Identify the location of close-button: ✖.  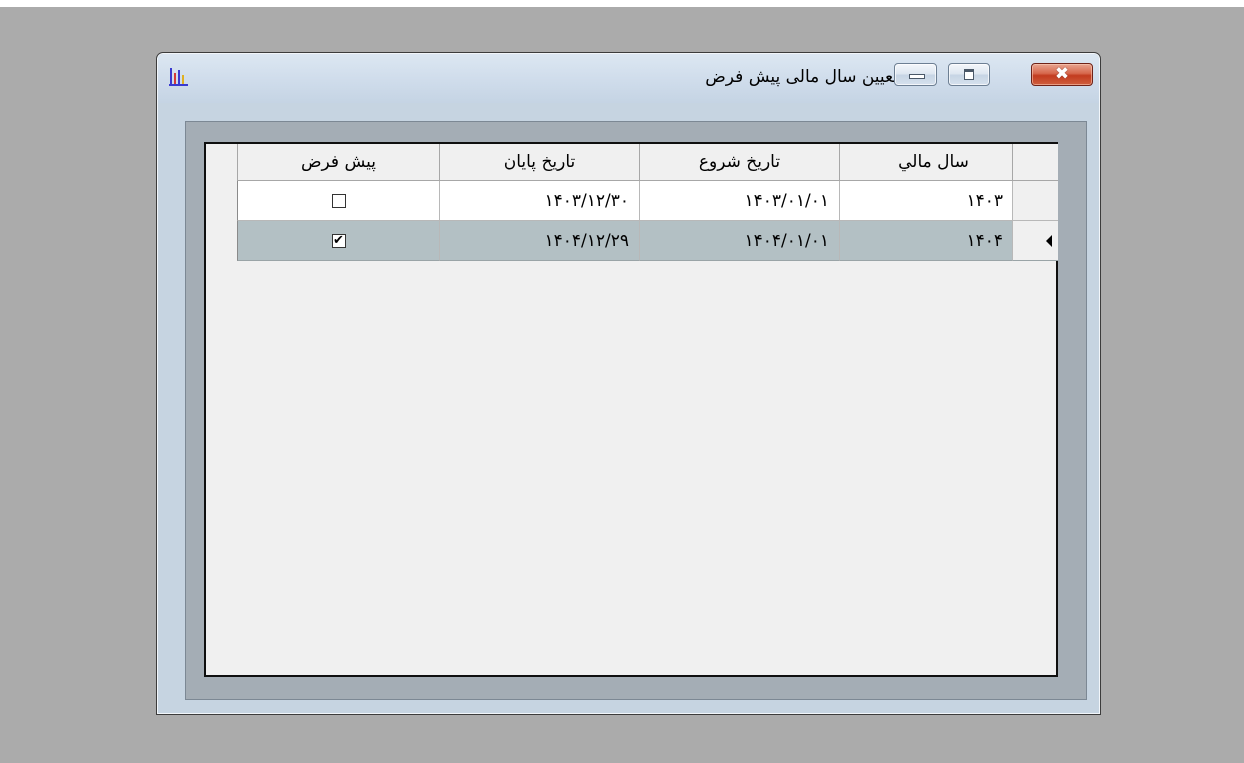
(1062, 74).